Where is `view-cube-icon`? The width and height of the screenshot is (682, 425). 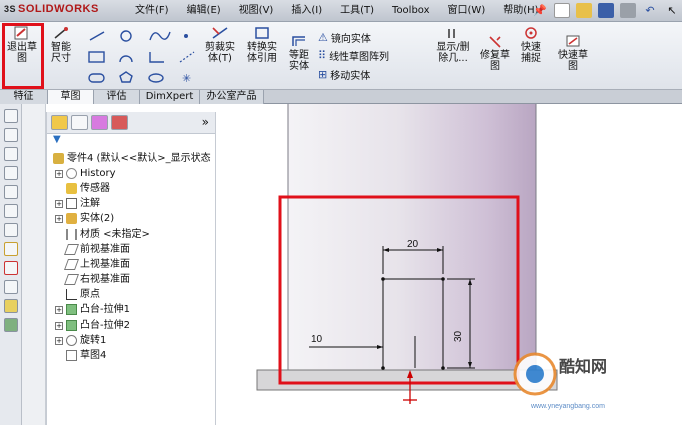
view-cube-icon is located at coordinates (10, 116).